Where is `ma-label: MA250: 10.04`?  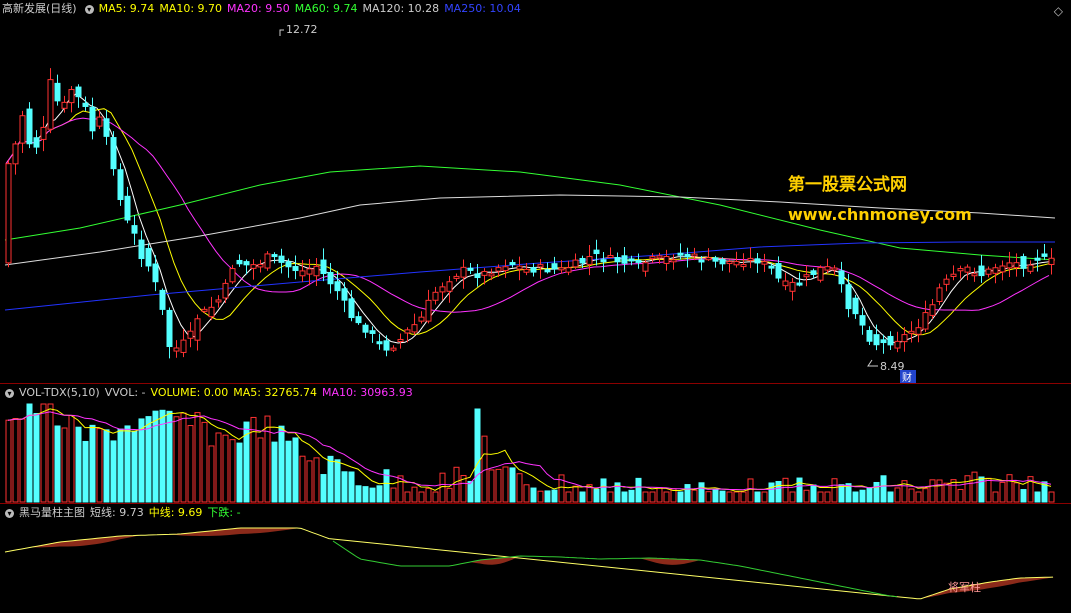
ma-label: MA250: 10.04 is located at coordinates (482, 8).